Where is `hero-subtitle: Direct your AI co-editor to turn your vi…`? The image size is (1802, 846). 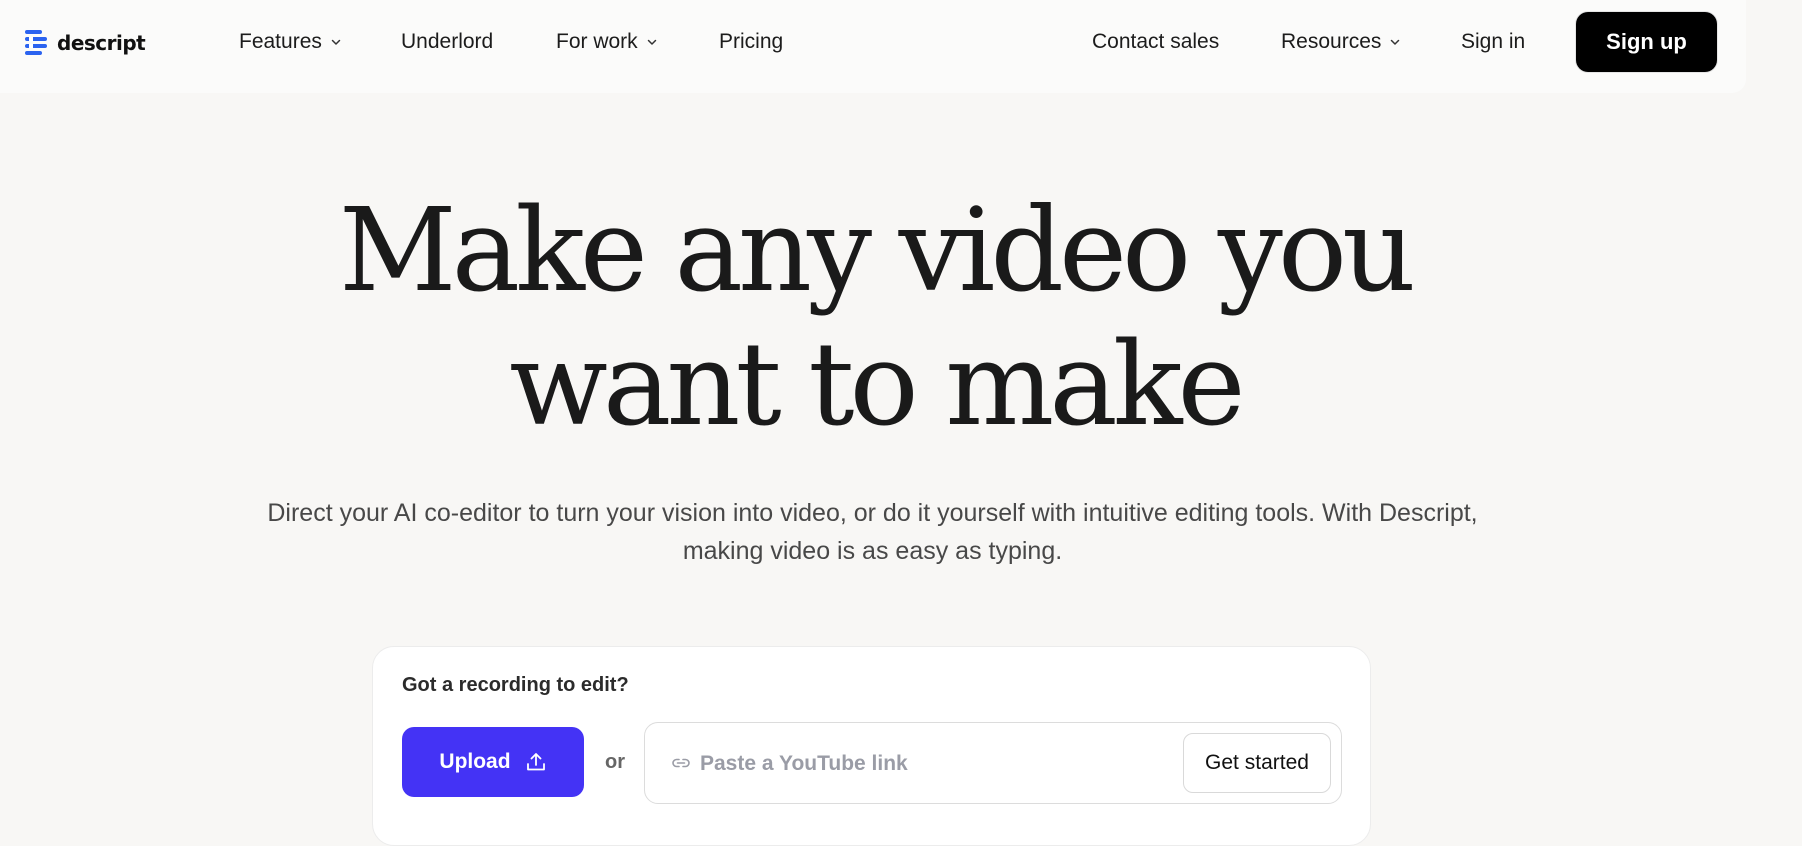 hero-subtitle: Direct your AI co-editor to turn your vi… is located at coordinates (872, 532).